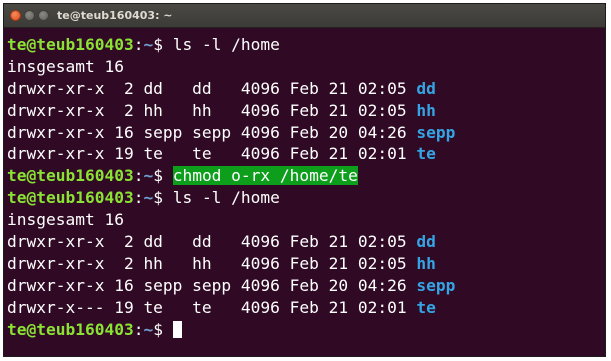 This screenshot has width=611, height=361. Describe the element at coordinates (212, 307) in the screenshot. I see `listing-attributes: drwxr-x--- 19 te te 4096 Feb 21 02:01` at that location.